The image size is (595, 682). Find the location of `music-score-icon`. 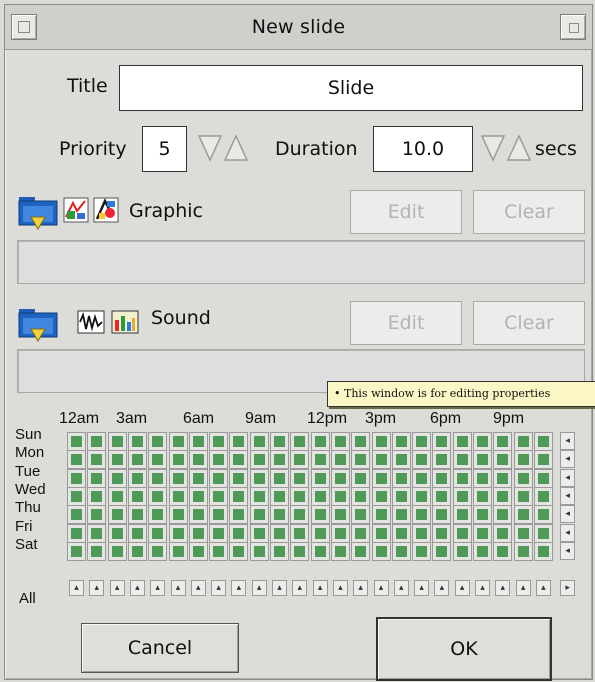

music-score-icon is located at coordinates (125, 322).